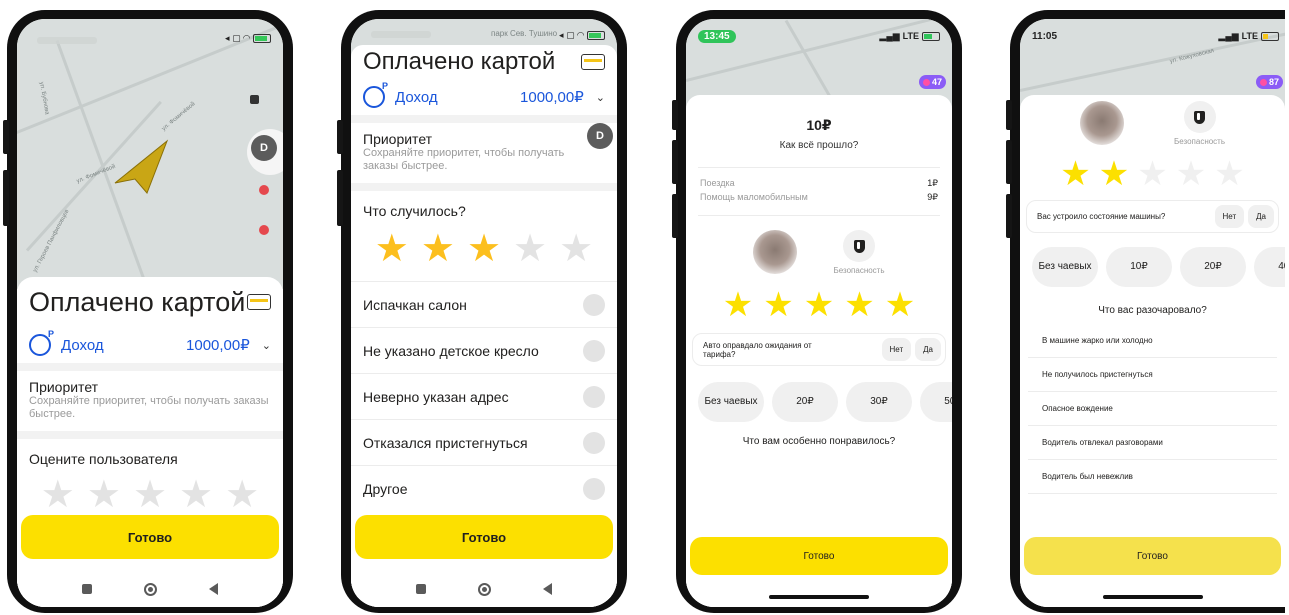  What do you see at coordinates (484, 442) in the screenshot?
I see `reason-option: Отказался пристегнуться` at bounding box center [484, 442].